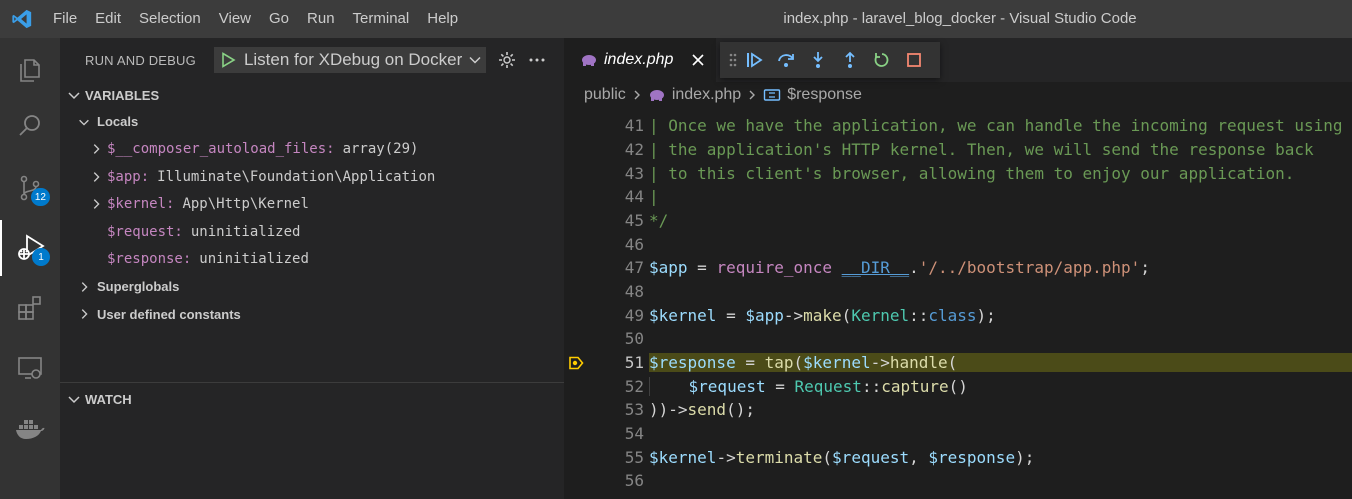  I want to click on restart-icon, so click(881, 60).